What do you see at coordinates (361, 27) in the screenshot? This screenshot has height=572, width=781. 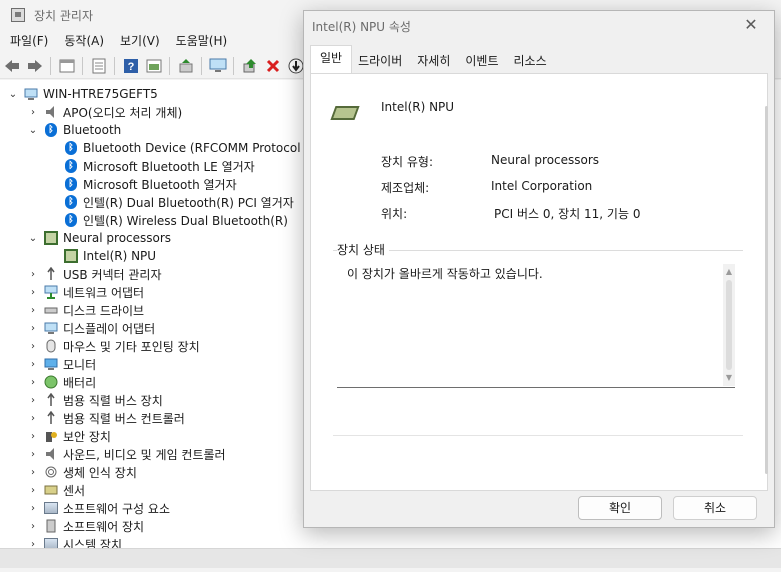 I see `dialog-title: Intel(R) NPU 속성` at bounding box center [361, 27].